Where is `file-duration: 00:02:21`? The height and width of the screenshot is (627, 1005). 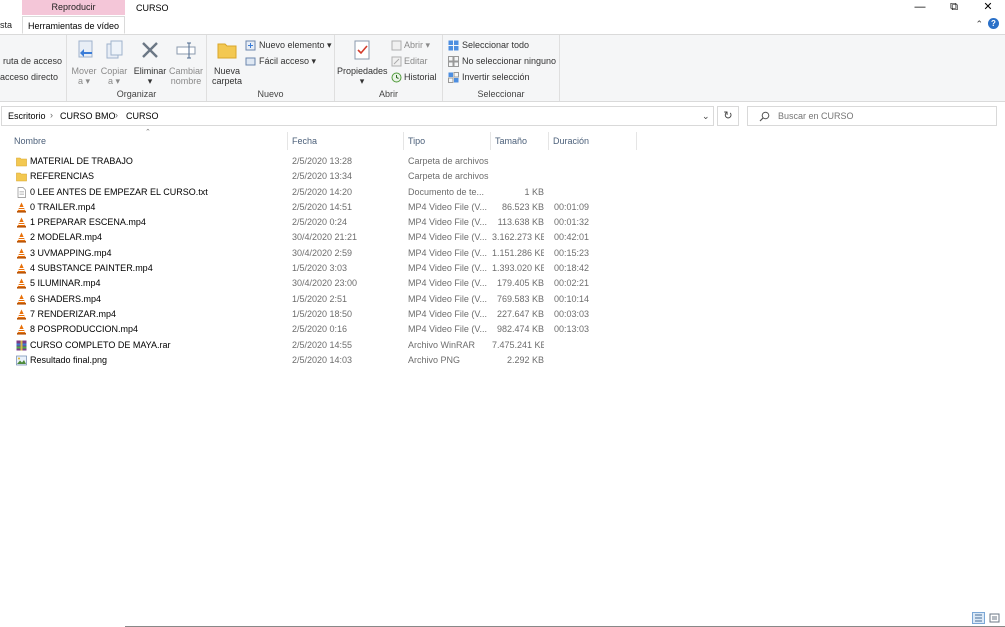 file-duration: 00:02:21 is located at coordinates (572, 283).